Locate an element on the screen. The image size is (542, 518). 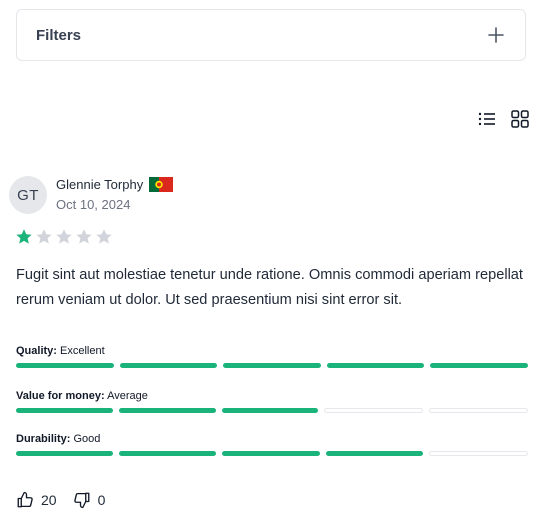
rating-value-for-money: Value for money: Average is located at coordinates (272, 401).